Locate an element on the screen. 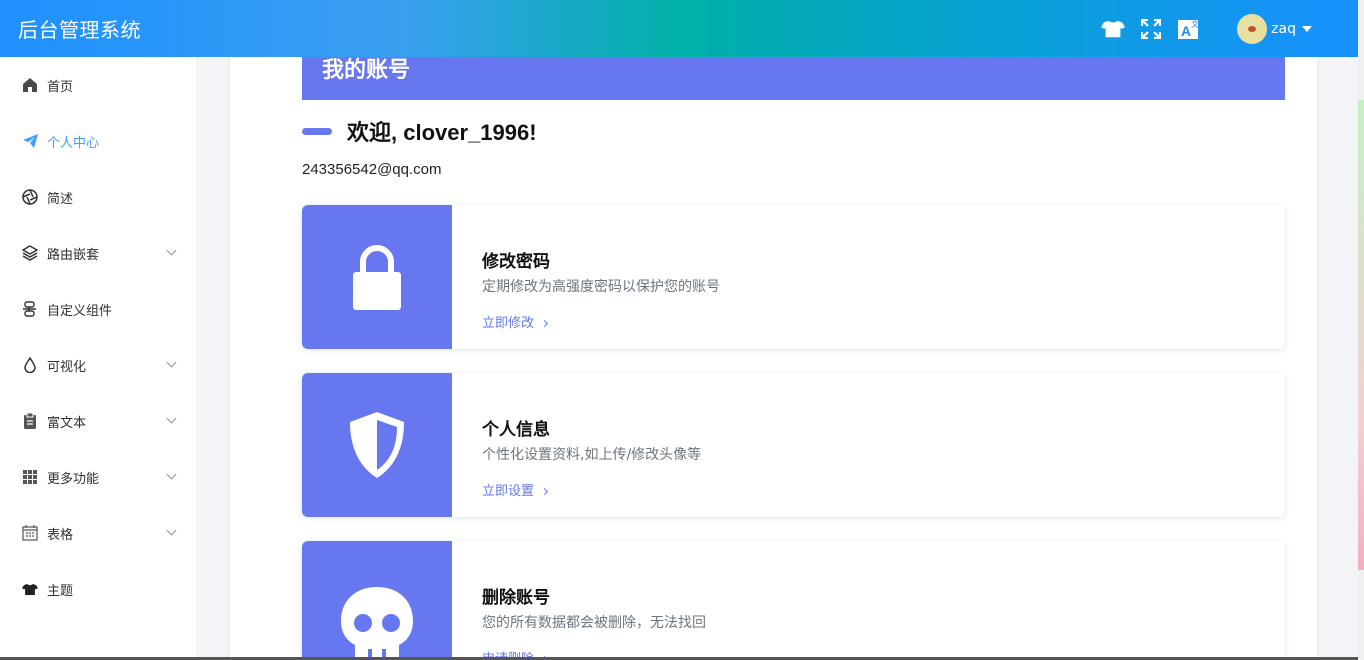 This screenshot has width=1364, height=660. scrollbar-thumb is located at coordinates (1361, 335).